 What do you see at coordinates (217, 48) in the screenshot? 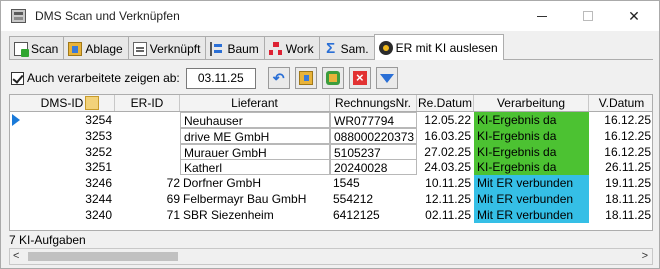
I see `tree-icon` at bounding box center [217, 48].